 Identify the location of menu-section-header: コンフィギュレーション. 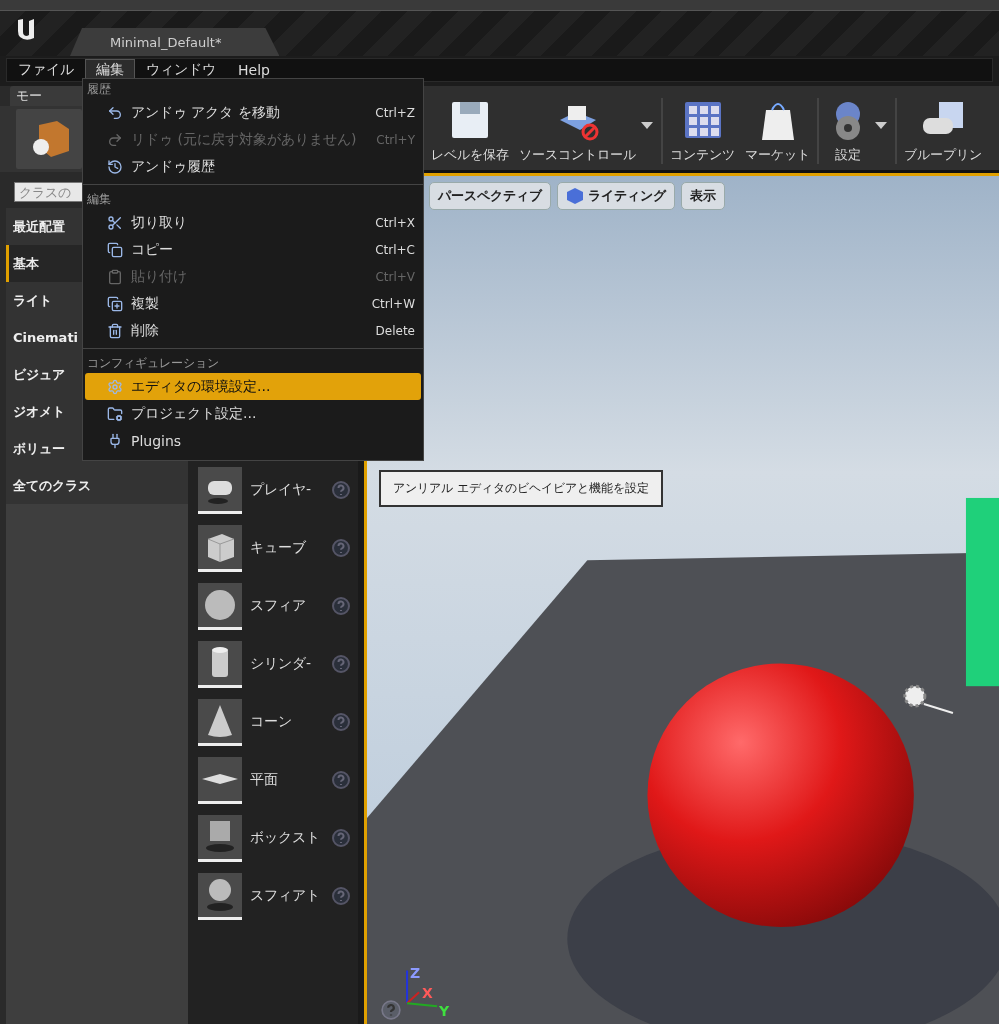
(153, 363).